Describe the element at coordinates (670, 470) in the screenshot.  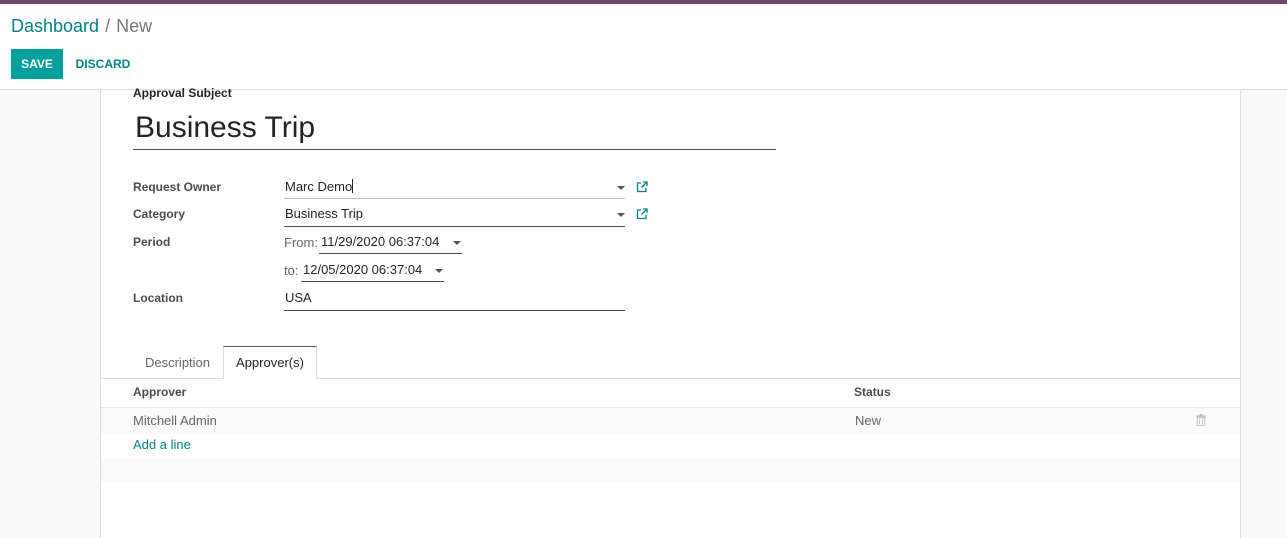
I see `table-row-empty` at that location.